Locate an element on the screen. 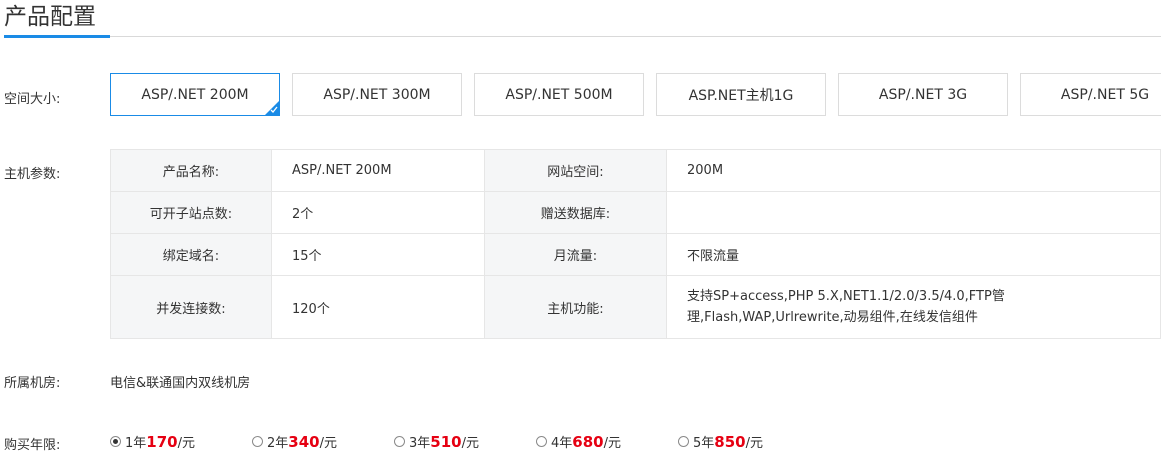 Image resolution: width=1161 pixels, height=467 pixels. size-option-300m: ASP/.NET 300M is located at coordinates (377, 94).